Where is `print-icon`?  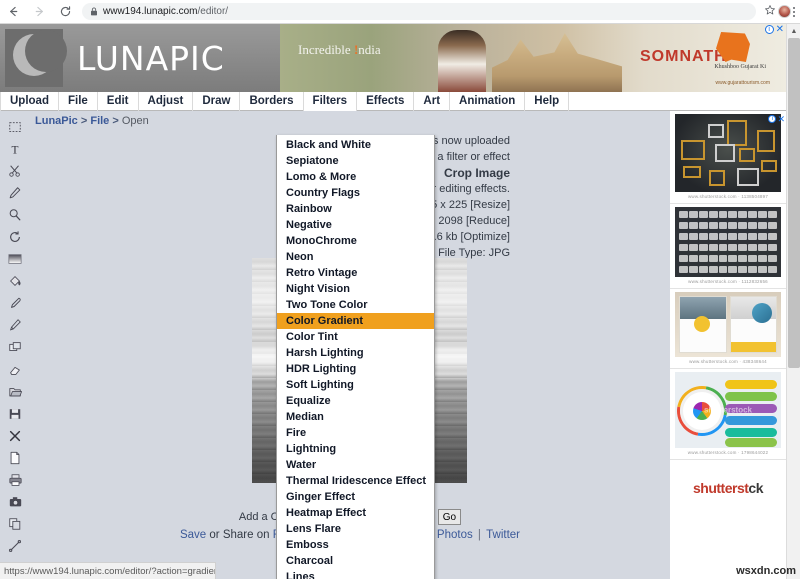 print-icon is located at coordinates (15, 480).